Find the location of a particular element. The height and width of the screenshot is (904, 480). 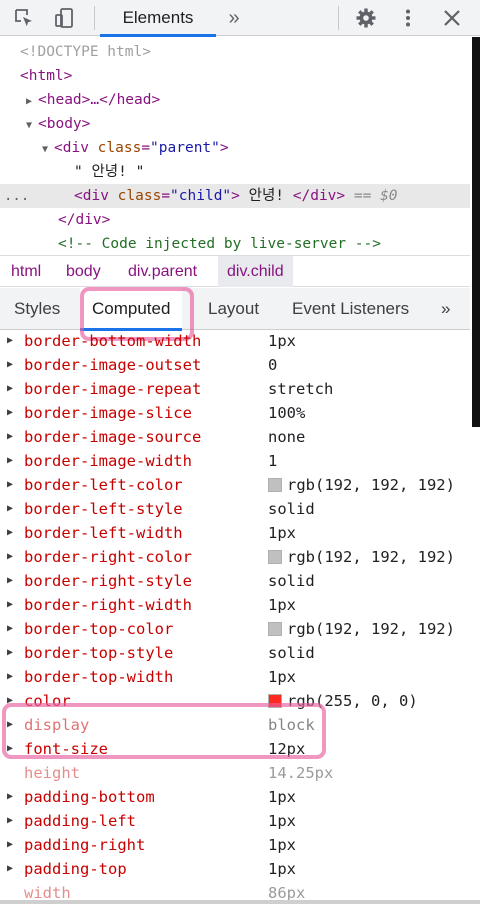

computed-property-row: ▶ border-top-color rgb(192, 192, 192) is located at coordinates (235, 629).